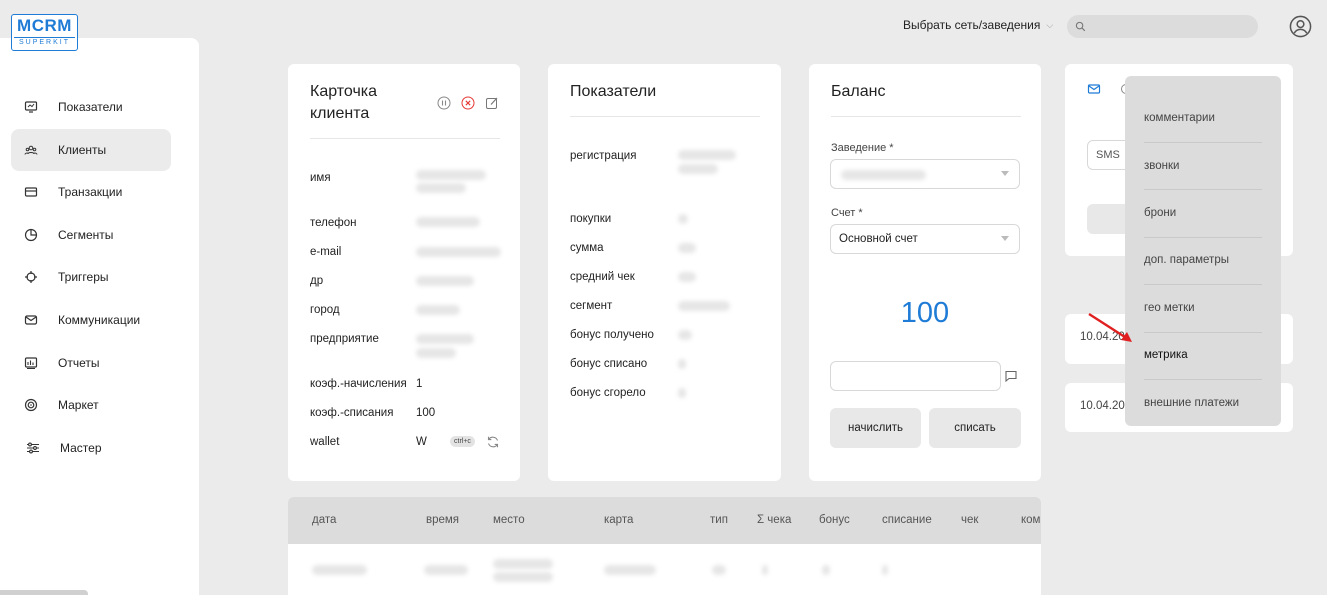 The width and height of the screenshot is (1327, 595). I want to click on red-arrow-annotation, so click(1110, 327).